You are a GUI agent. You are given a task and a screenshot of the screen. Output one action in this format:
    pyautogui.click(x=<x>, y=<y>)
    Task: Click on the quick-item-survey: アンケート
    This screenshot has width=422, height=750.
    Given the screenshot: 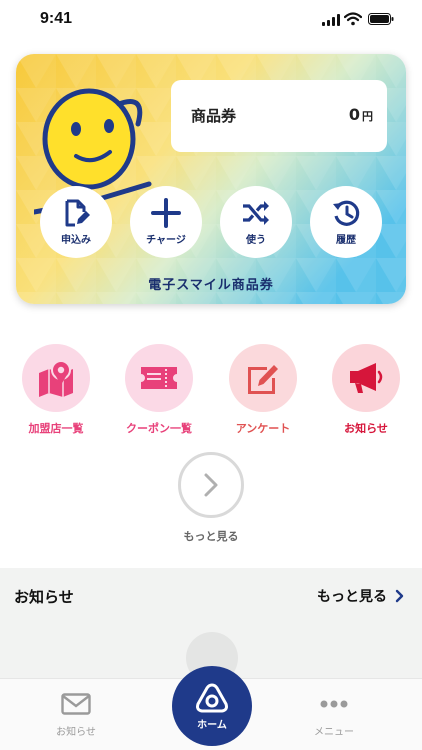 What is the action you would take?
    pyautogui.click(x=263, y=390)
    